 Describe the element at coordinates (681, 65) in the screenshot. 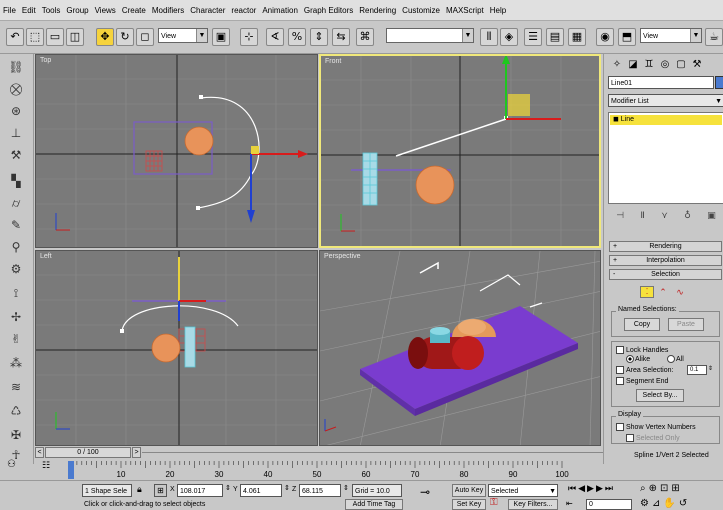

I see `display-tab-icon: ▢` at that location.